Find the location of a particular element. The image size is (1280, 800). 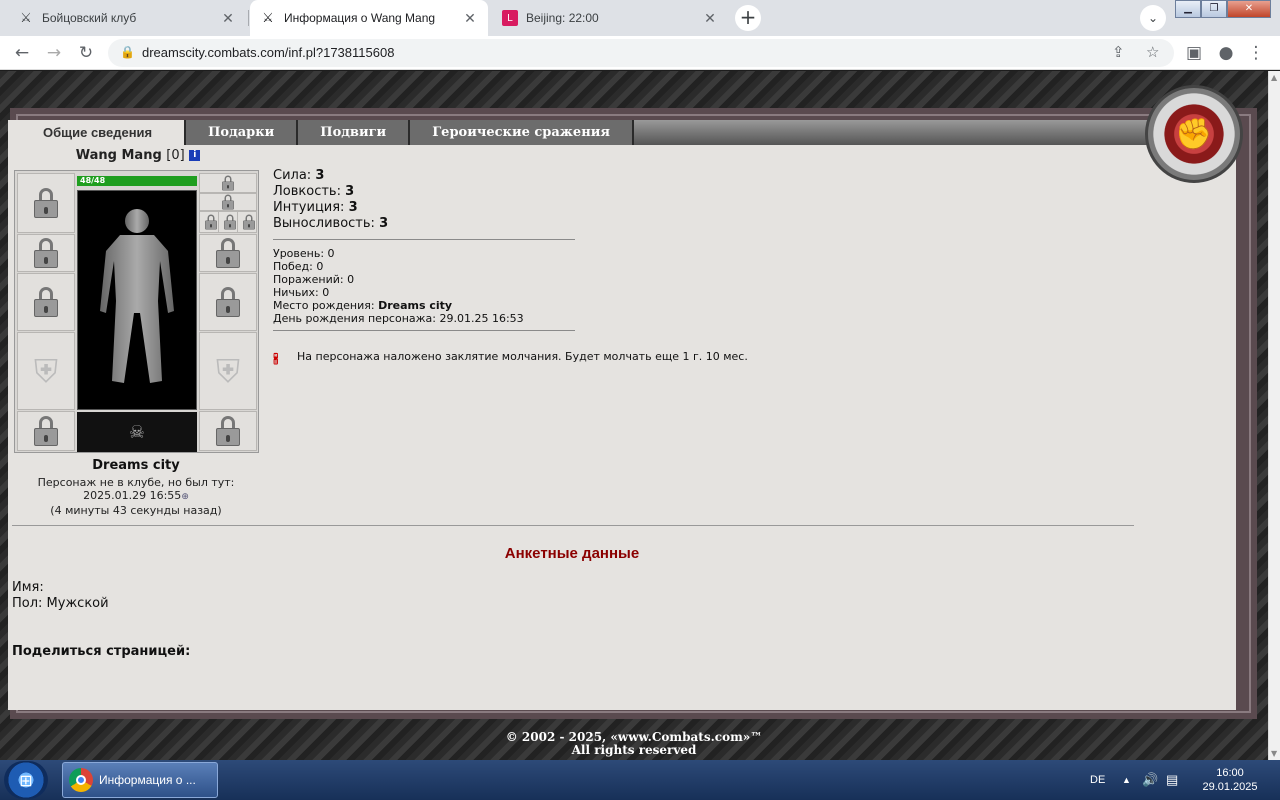

stat-strength: Сила: 3 is located at coordinates (299, 175).